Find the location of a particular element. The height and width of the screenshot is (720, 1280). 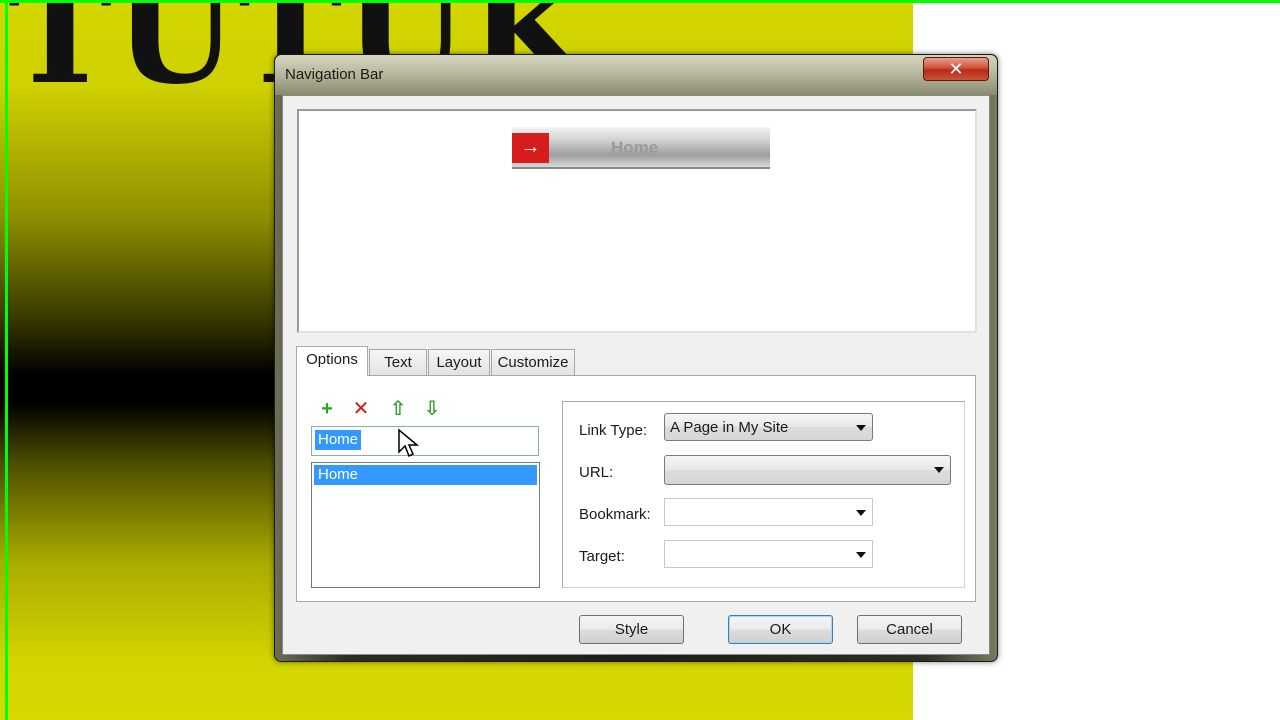

tab-label: Options is located at coordinates (332, 359).